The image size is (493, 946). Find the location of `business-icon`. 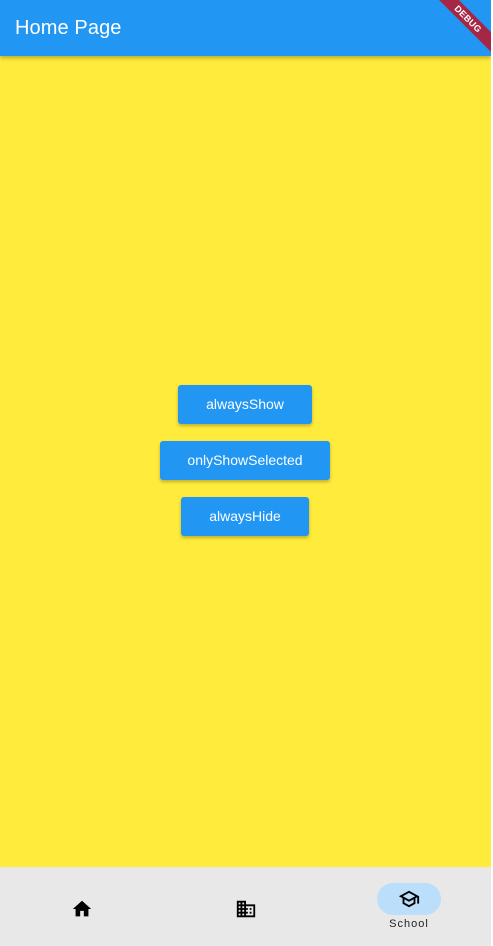

business-icon is located at coordinates (246, 909).